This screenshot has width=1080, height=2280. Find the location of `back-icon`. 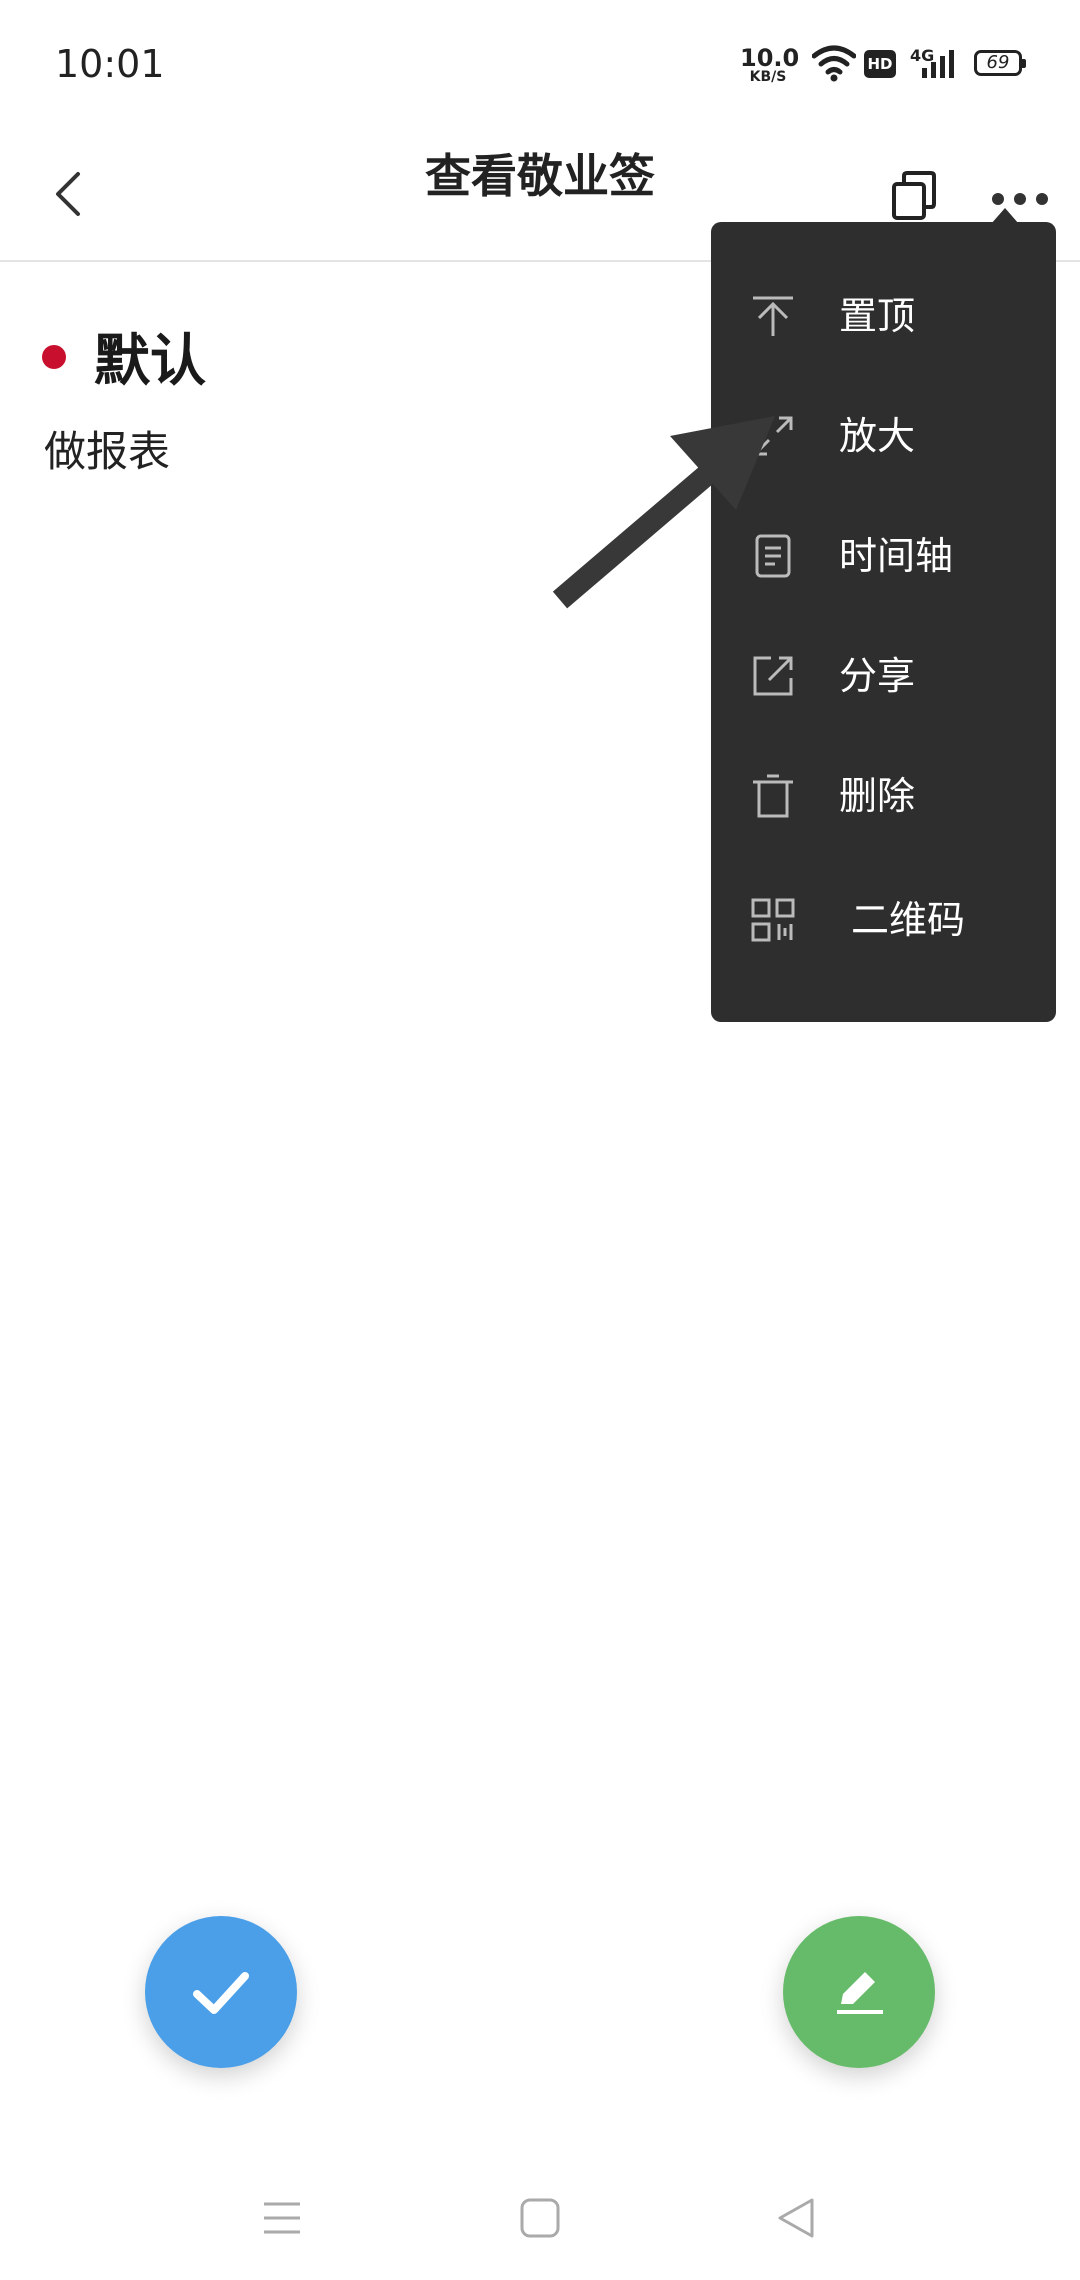

back-icon is located at coordinates (68, 194).